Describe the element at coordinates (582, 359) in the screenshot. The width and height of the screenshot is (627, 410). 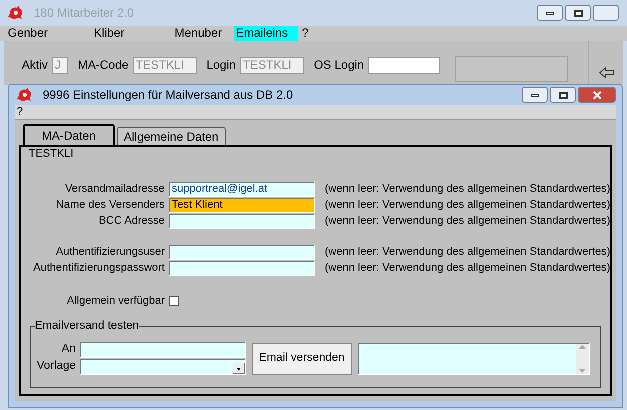
I see `scrollbar` at that location.